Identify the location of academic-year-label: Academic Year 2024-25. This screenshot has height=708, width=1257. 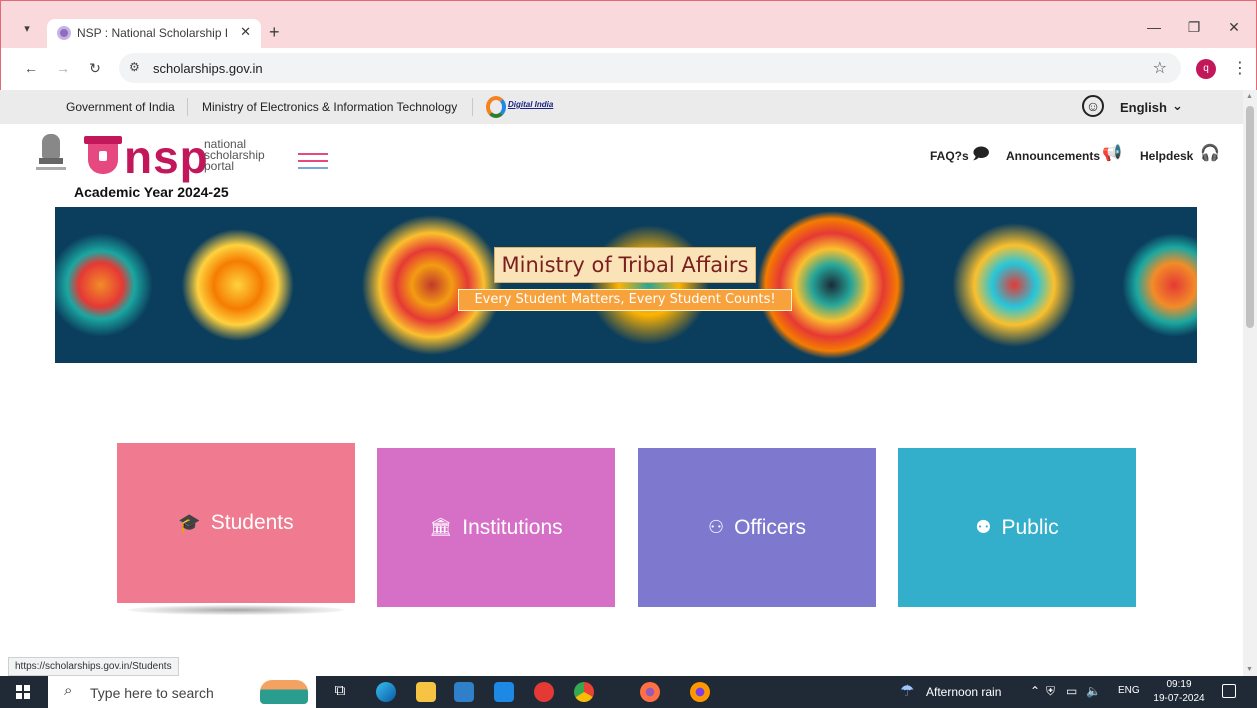
(151, 192).